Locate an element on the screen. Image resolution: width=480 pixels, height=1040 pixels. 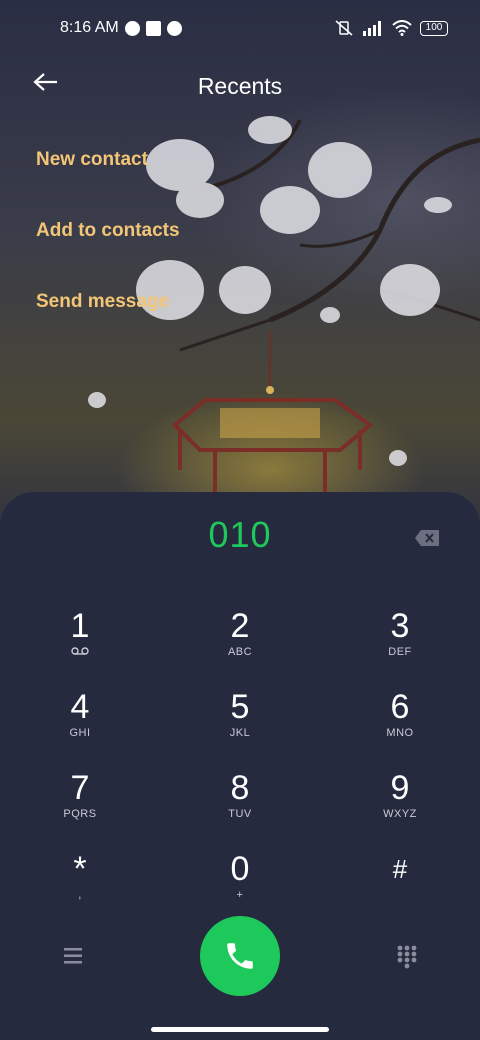
add-to-contacts-link: Add to contacts is located at coordinates (108, 246).